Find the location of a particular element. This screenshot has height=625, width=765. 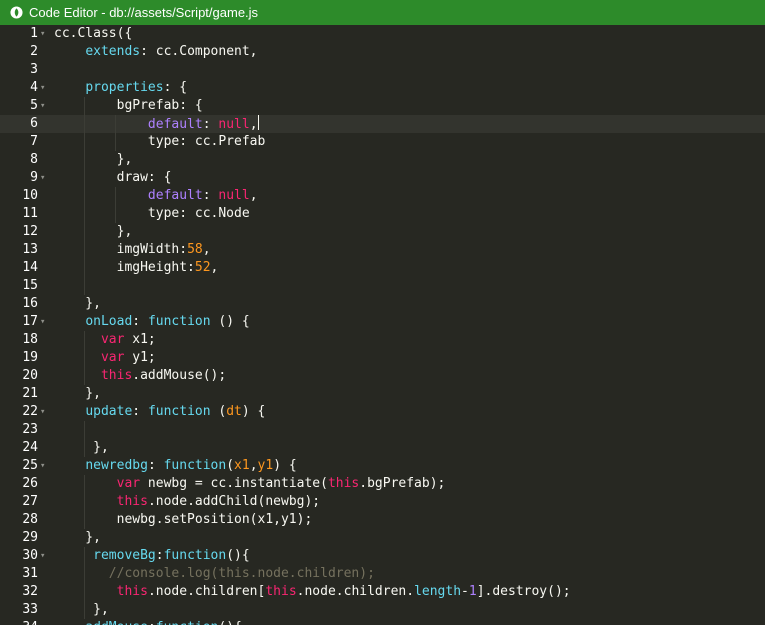

code-line: 6 default: null, is located at coordinates (382, 124).